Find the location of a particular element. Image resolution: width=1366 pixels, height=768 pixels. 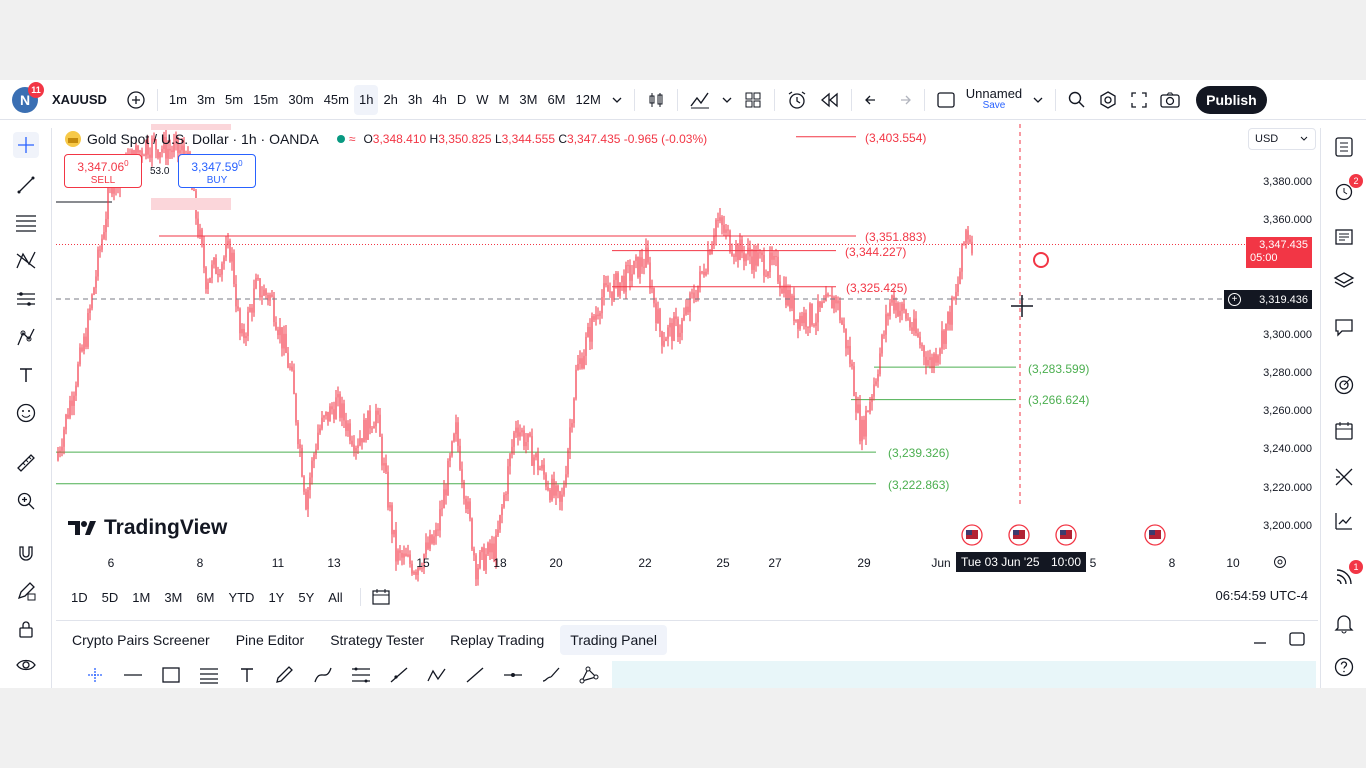

node-tool is located at coordinates (589, 675).